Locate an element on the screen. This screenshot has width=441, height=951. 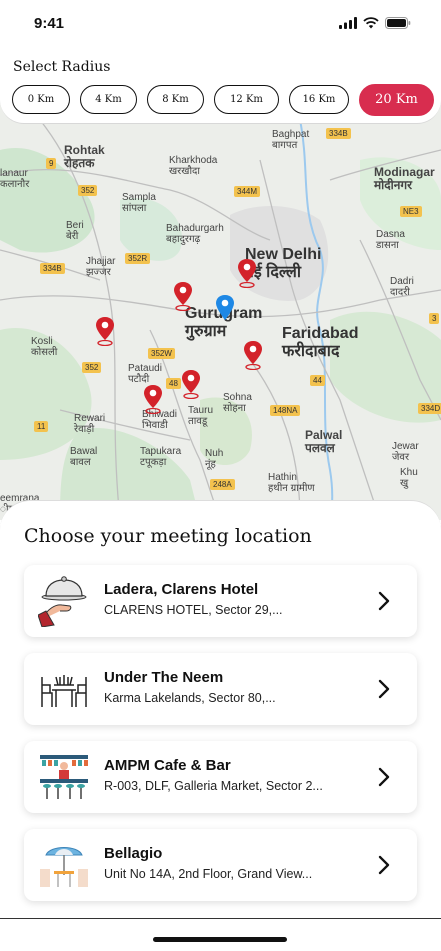
radius-option-4km: 4 Km is located at coordinates (108, 99).